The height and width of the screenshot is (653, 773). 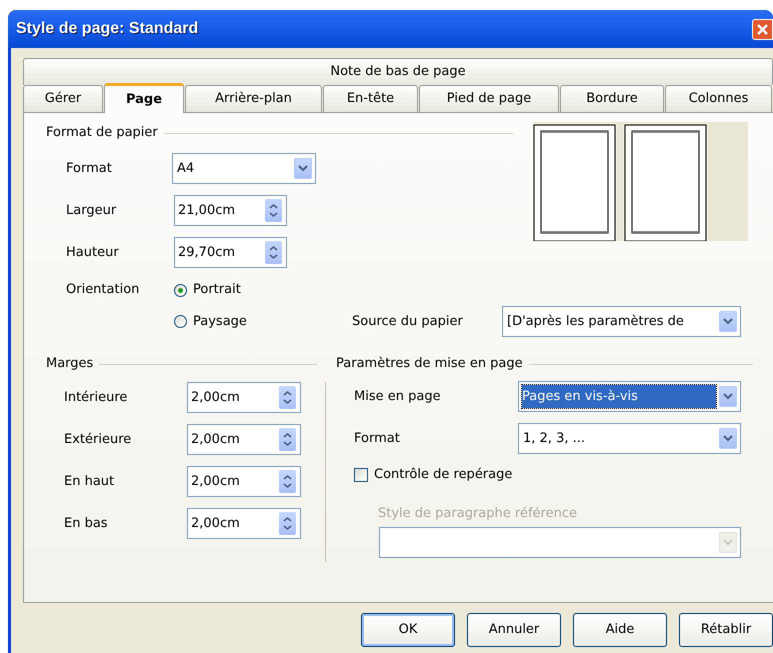 What do you see at coordinates (230, 210) in the screenshot?
I see `spin-field: 21,00cm` at bounding box center [230, 210].